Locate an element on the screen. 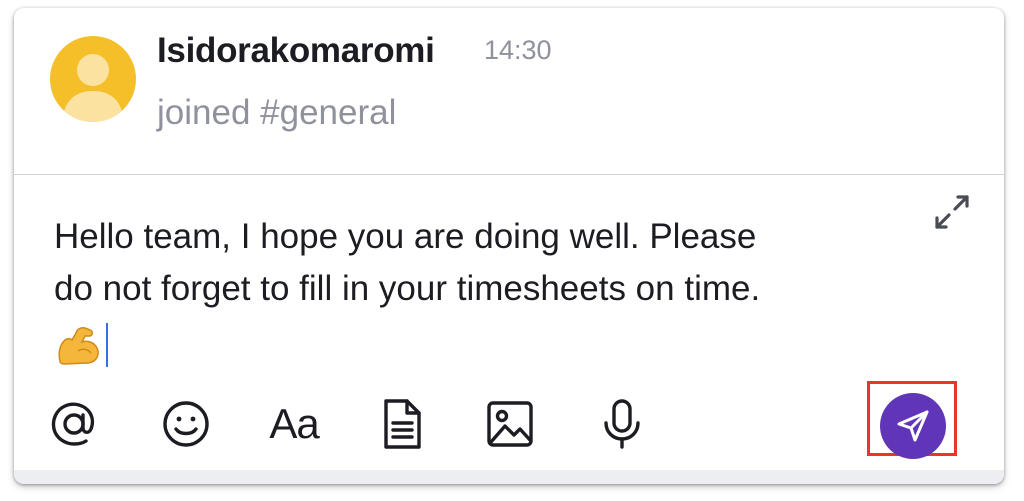  message-emoji-line is located at coordinates (81, 345).